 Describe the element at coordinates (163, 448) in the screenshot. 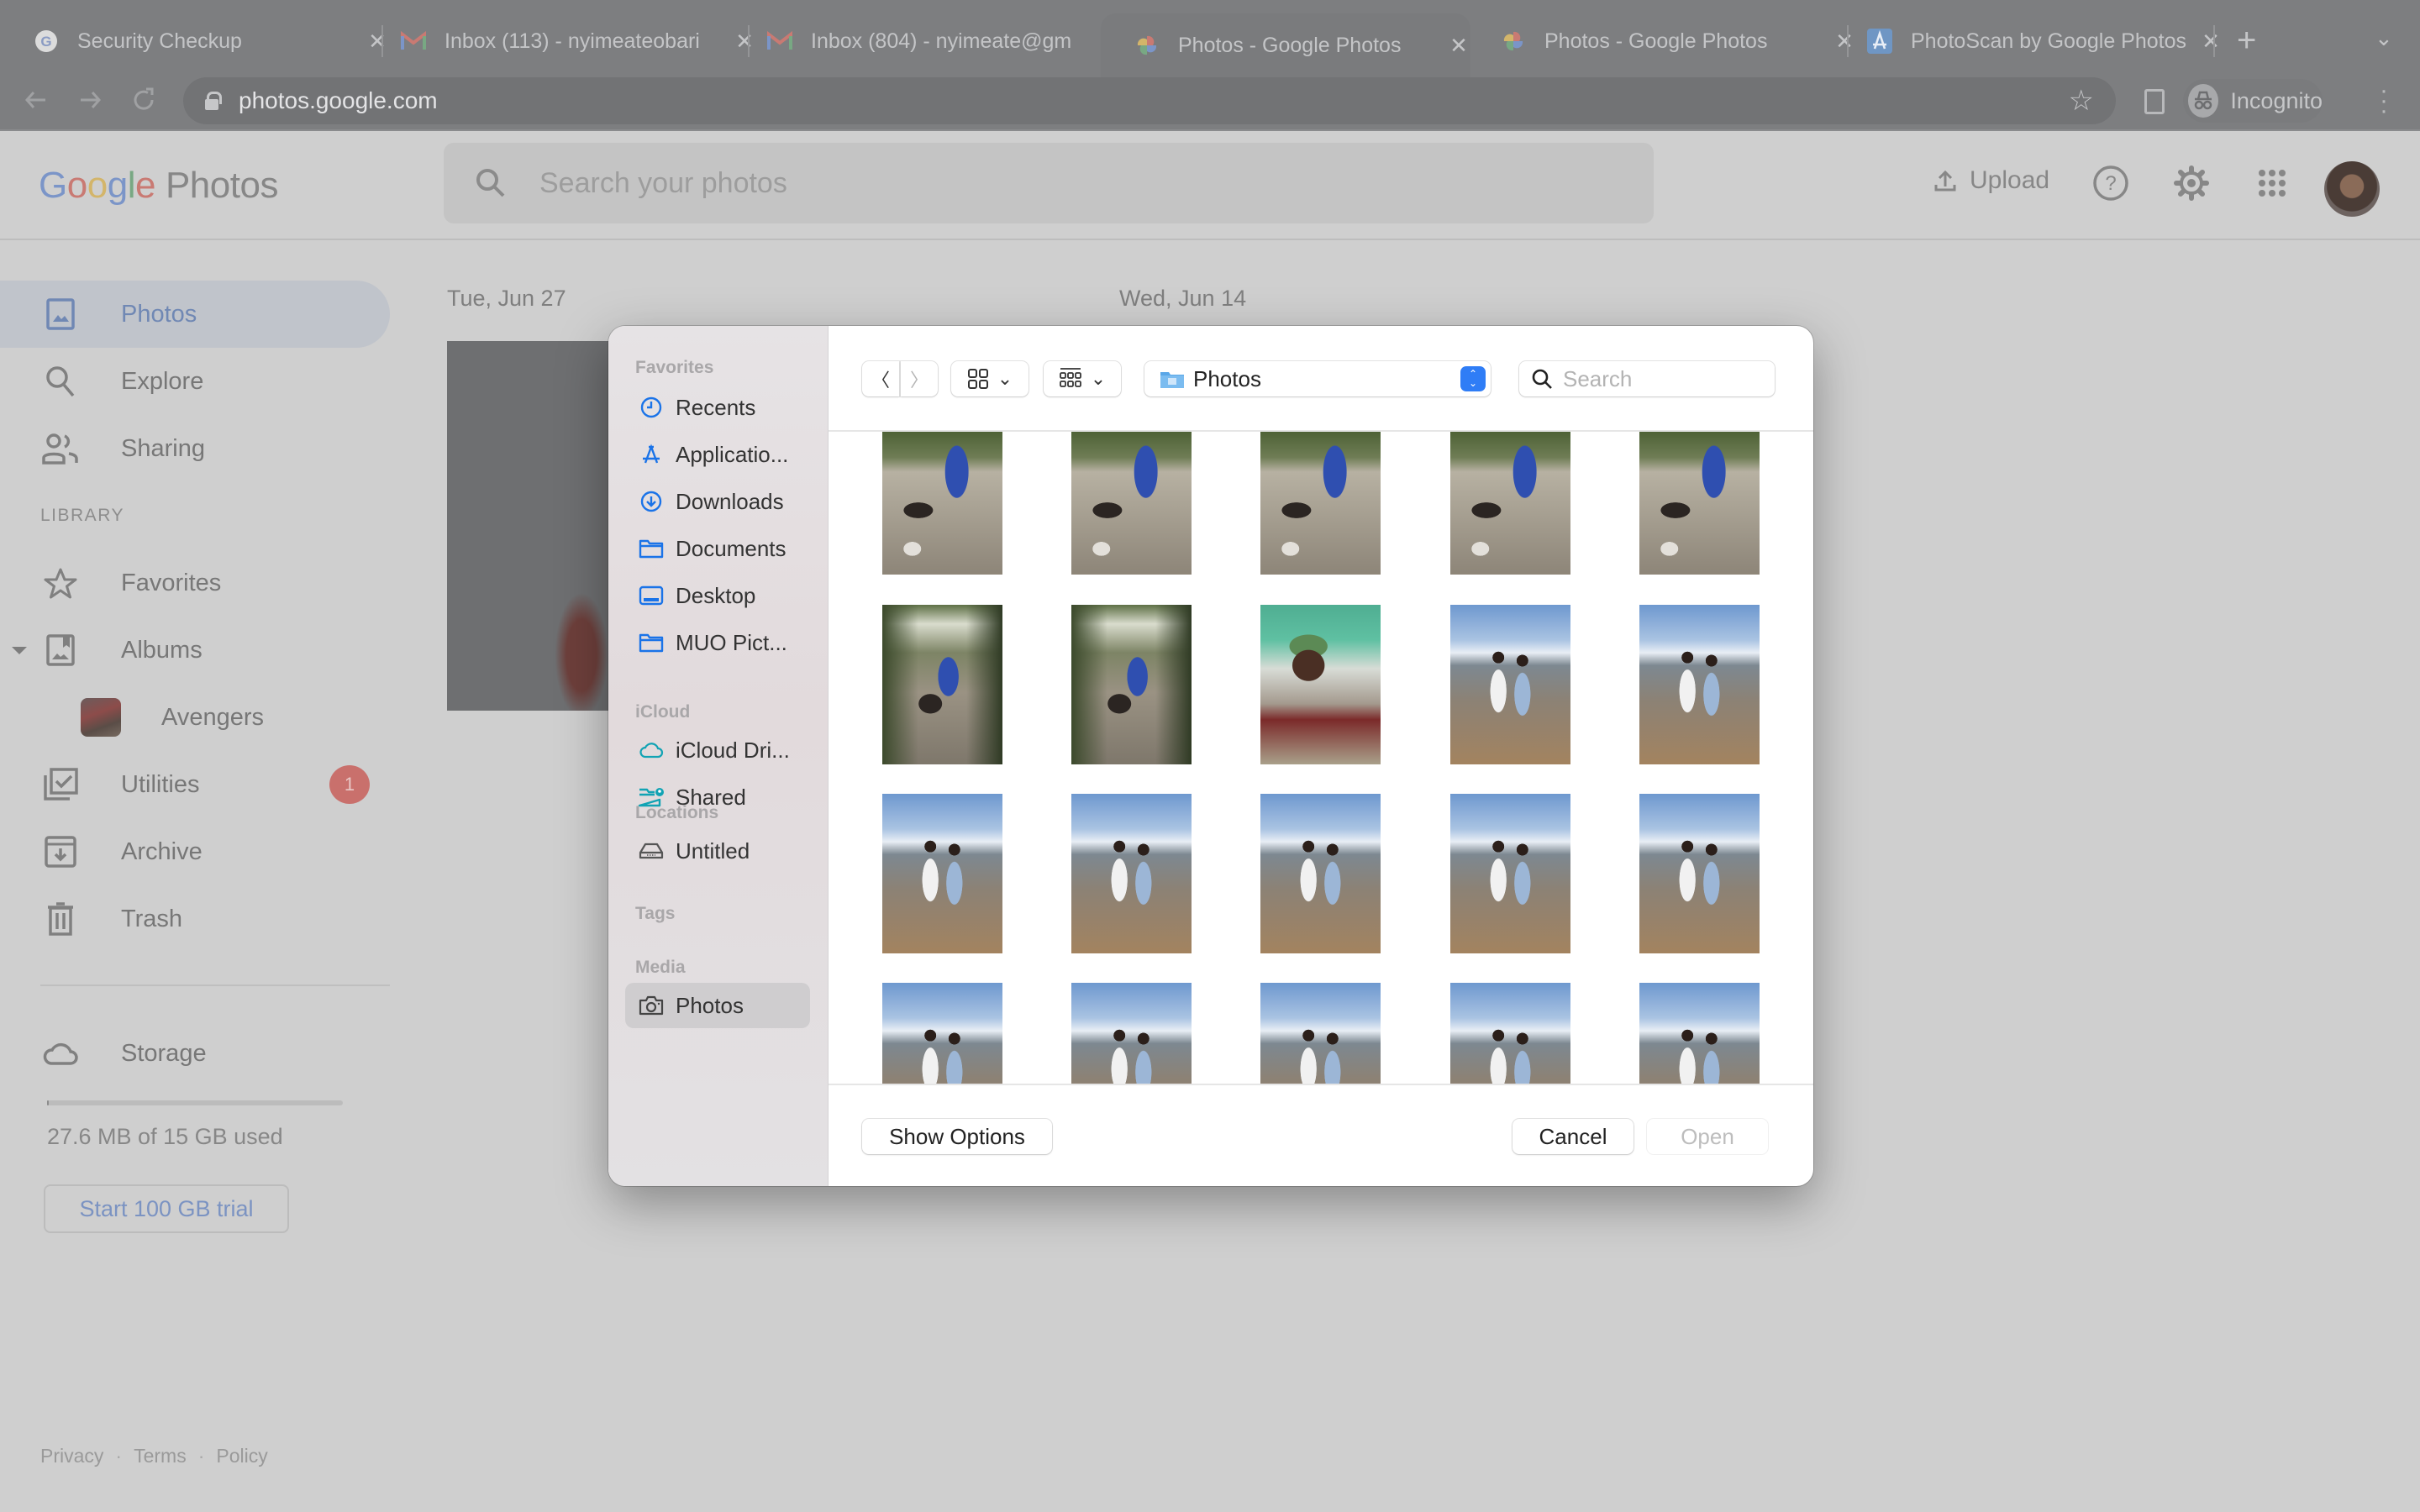

I see `sidebar-item-label: Sharing` at that location.